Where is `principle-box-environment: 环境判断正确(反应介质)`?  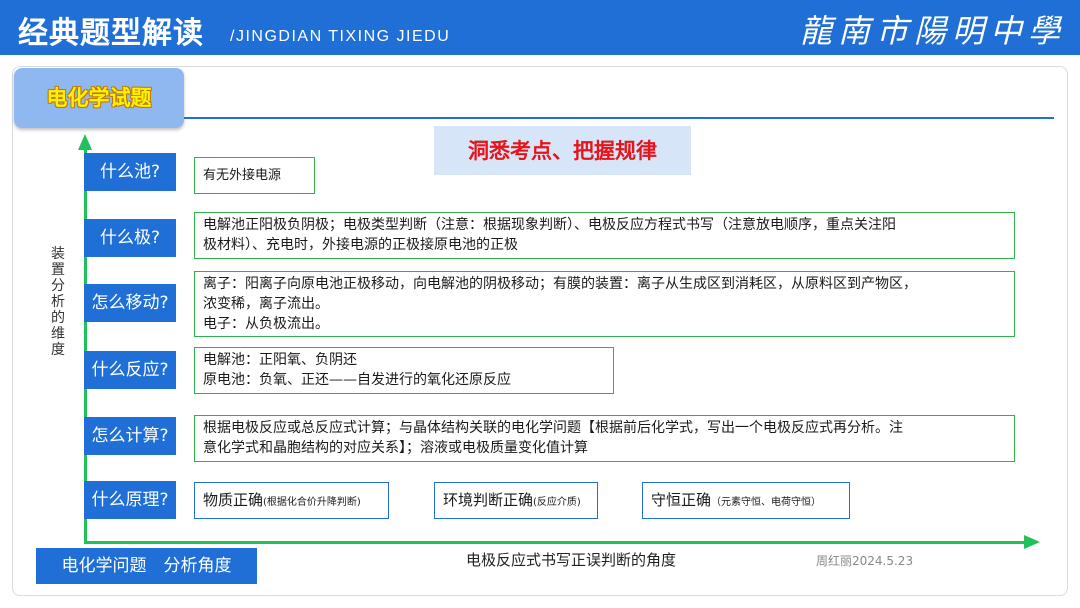
principle-box-environment: 环境判断正确(反应介质) is located at coordinates (516, 500).